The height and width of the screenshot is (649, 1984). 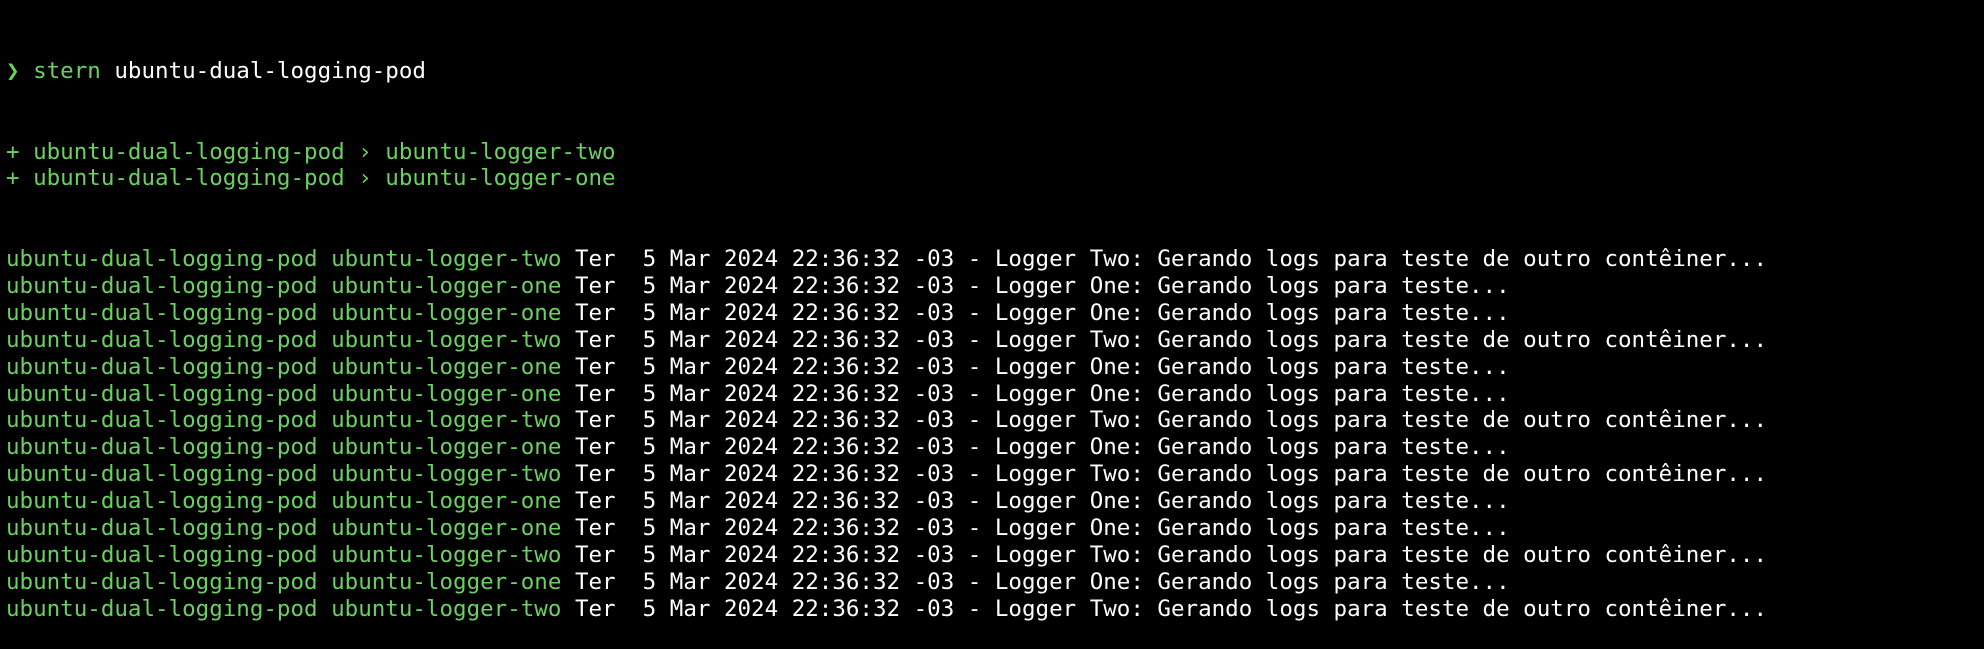 What do you see at coordinates (270, 70) in the screenshot?
I see `command-argument: ubuntu-dual-logging-pod` at bounding box center [270, 70].